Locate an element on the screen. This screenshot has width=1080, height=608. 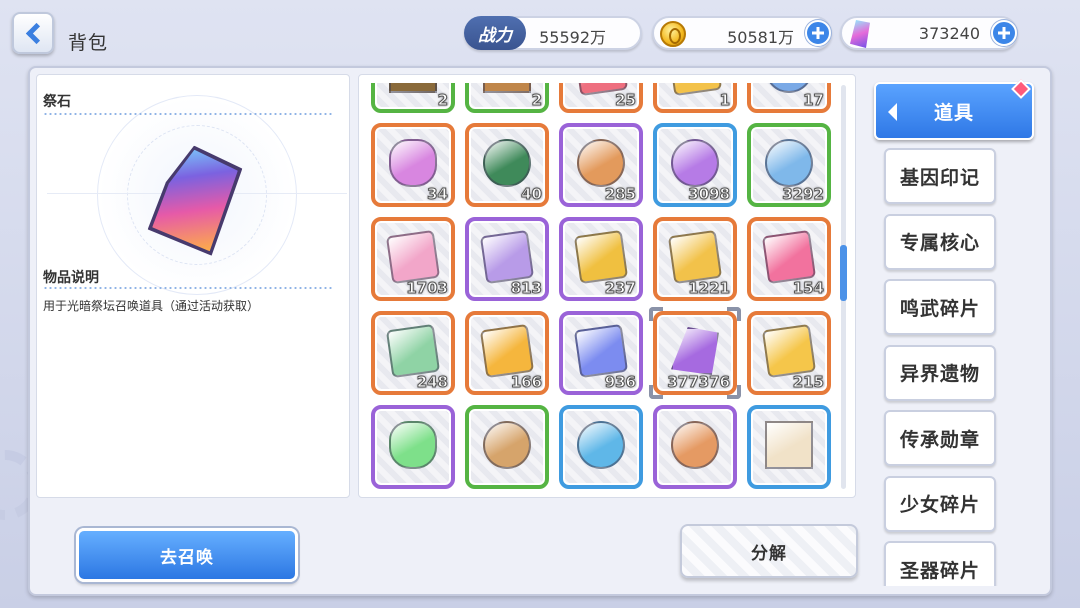
tab-3: 鸣武碎片 is located at coordinates (940, 307).